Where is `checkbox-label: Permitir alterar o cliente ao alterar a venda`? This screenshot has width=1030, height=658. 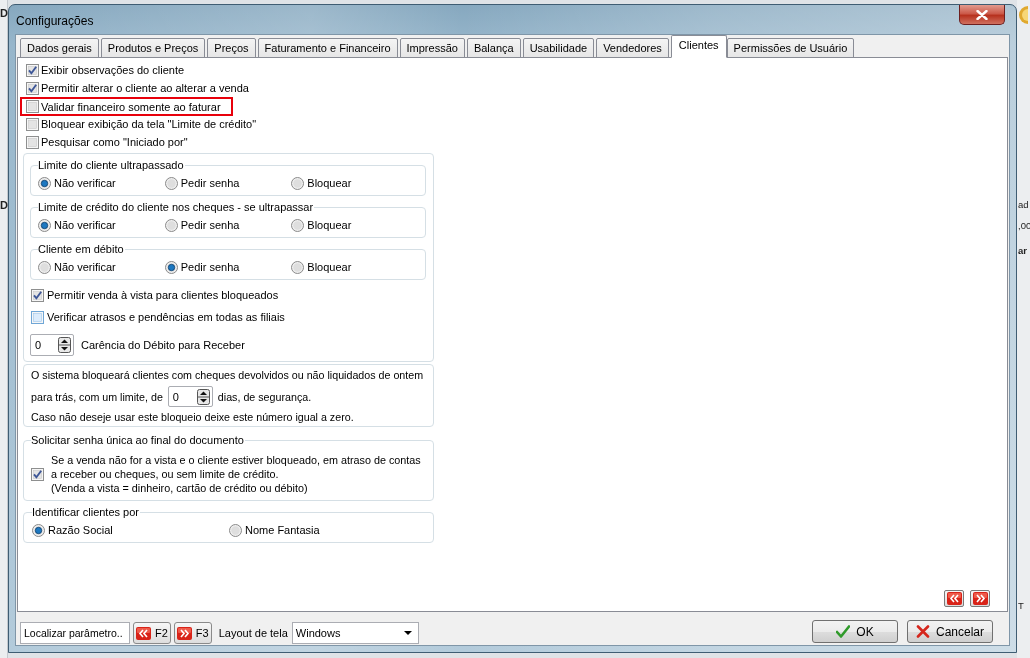 checkbox-label: Permitir alterar o cliente ao alterar a venda is located at coordinates (145, 88).